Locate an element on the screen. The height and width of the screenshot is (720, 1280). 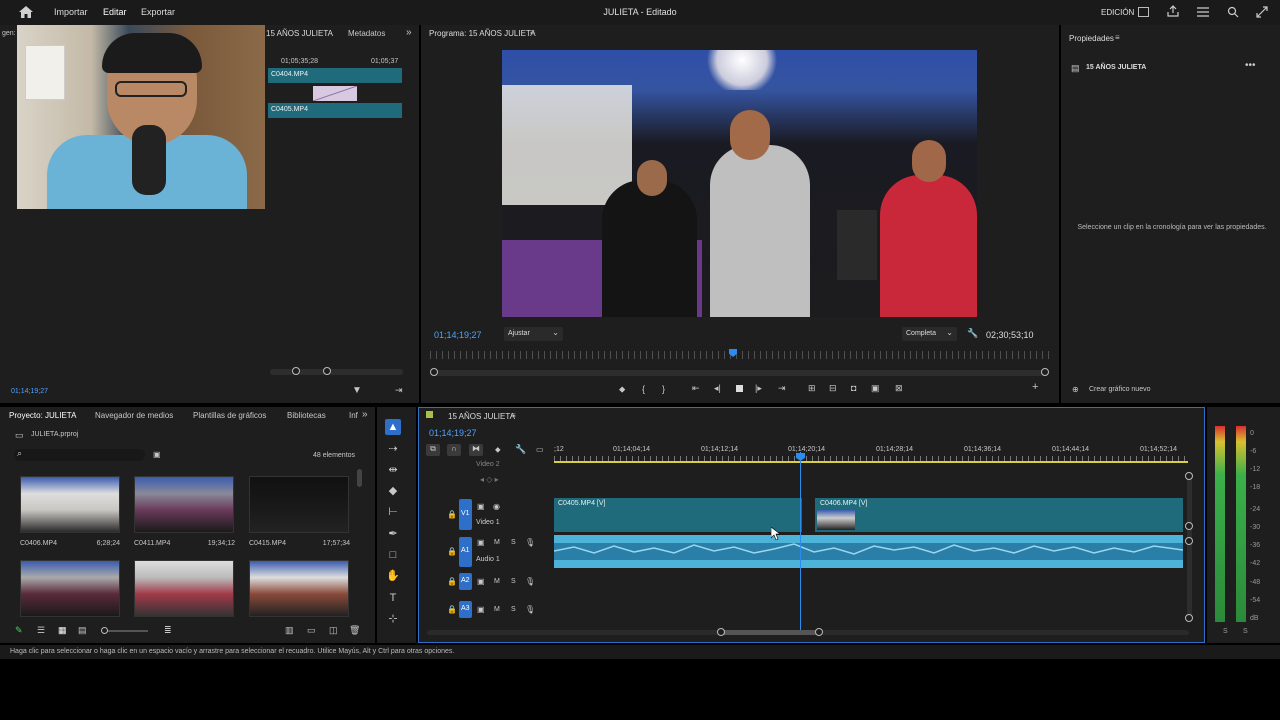
menu-exportar: Exportar is located at coordinates (158, 12).